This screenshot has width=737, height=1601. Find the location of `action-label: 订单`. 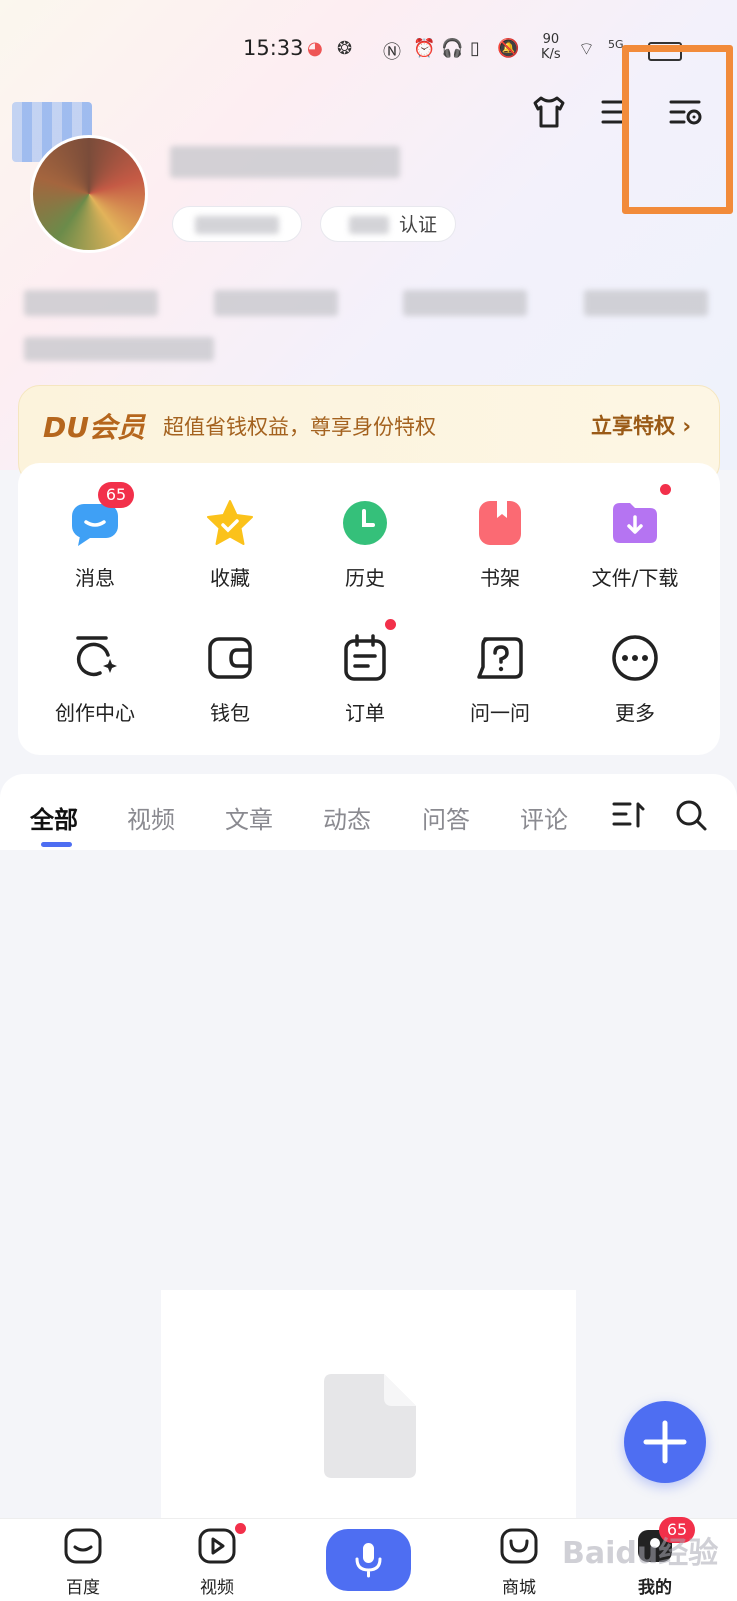

action-label: 订单 is located at coordinates (365, 713).